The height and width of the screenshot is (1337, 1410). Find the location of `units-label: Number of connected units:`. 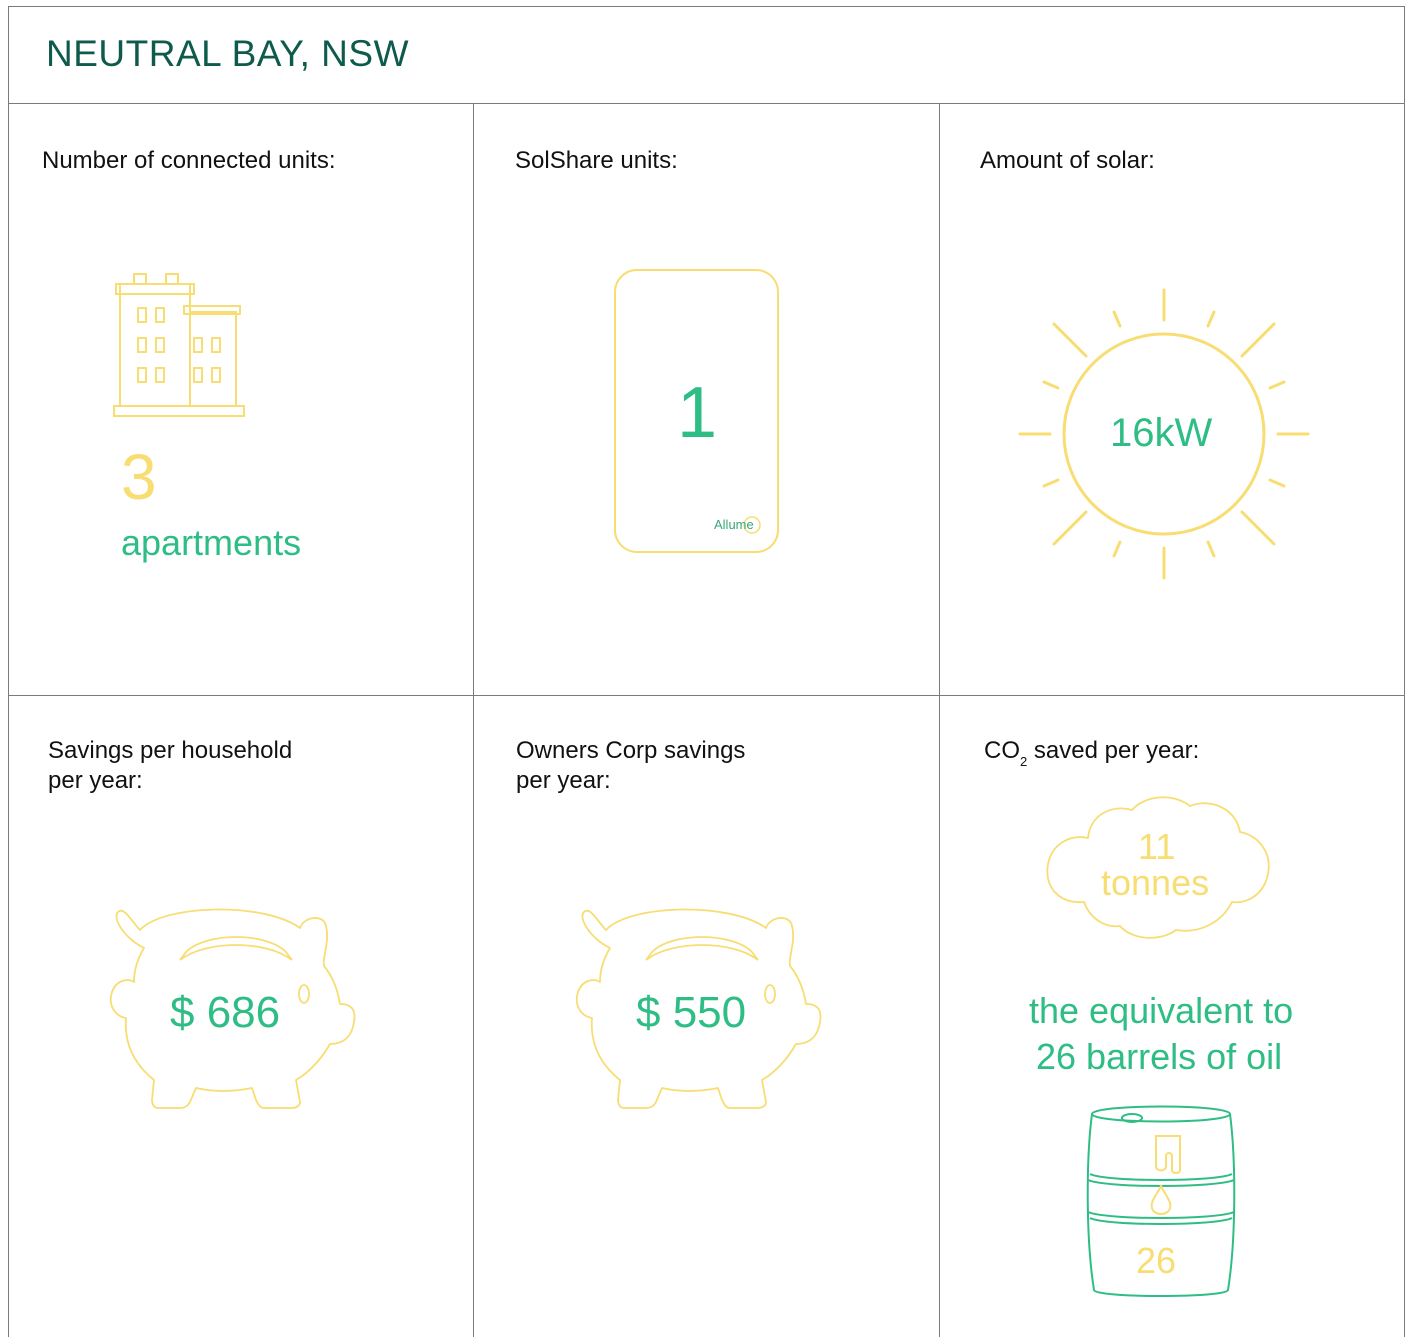

units-label: Number of connected units: is located at coordinates (189, 160).